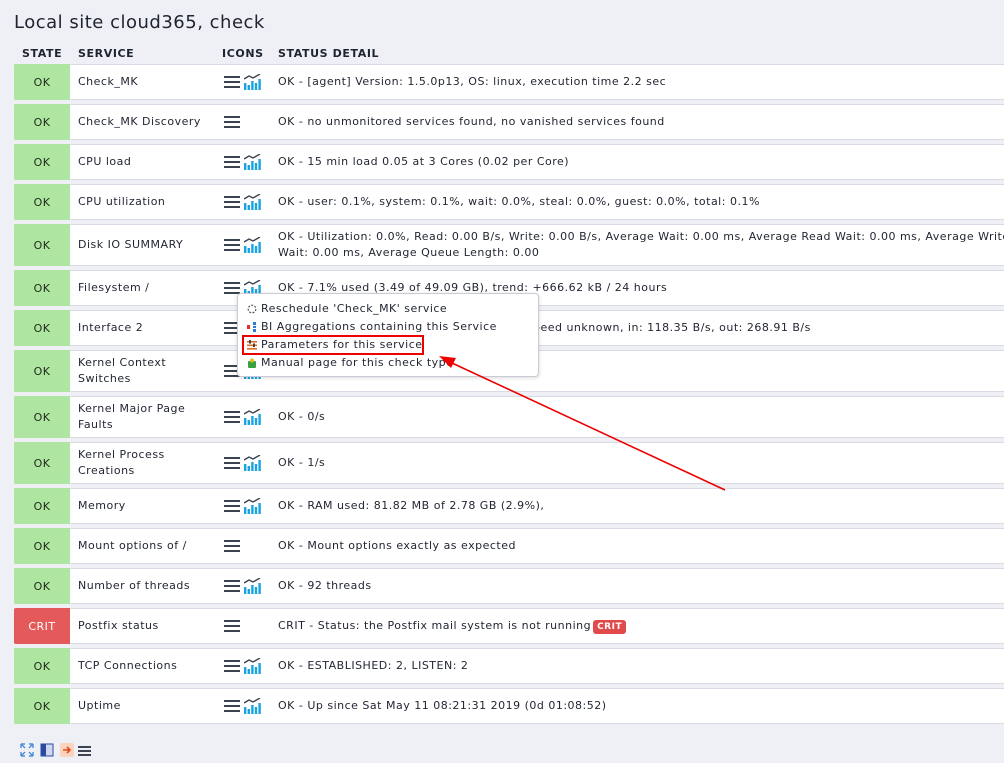  Describe the element at coordinates (379, 326) in the screenshot. I see `menu-item-label: BI Aggregations containing this Service` at that location.